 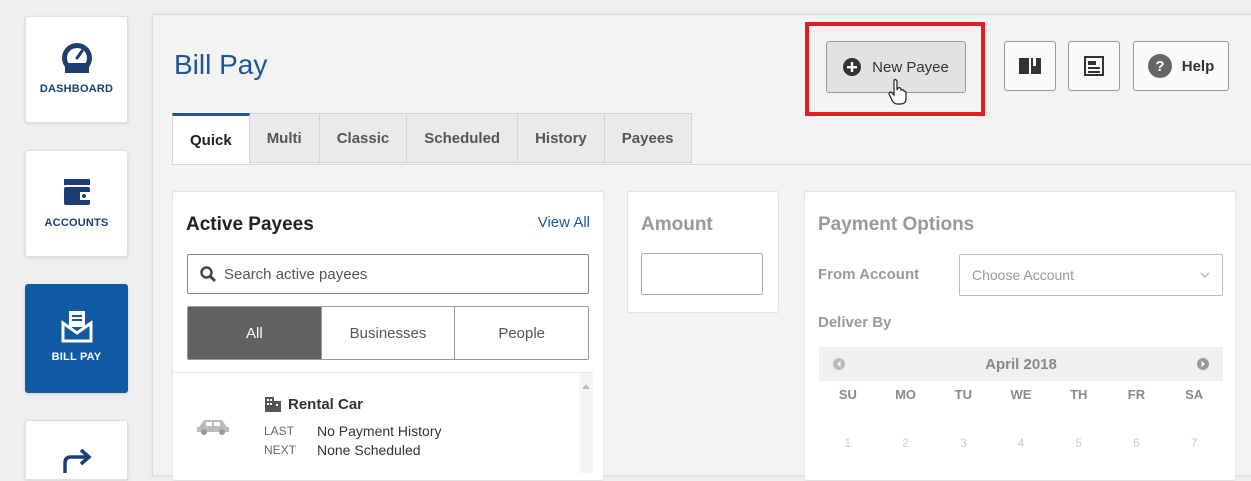 What do you see at coordinates (561, 138) in the screenshot?
I see `tab-history: History` at bounding box center [561, 138].